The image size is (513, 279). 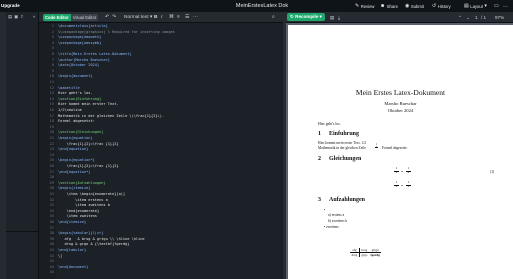 I want to click on pdf-section-1-title: Einfuhrung, so click(x=344, y=134).